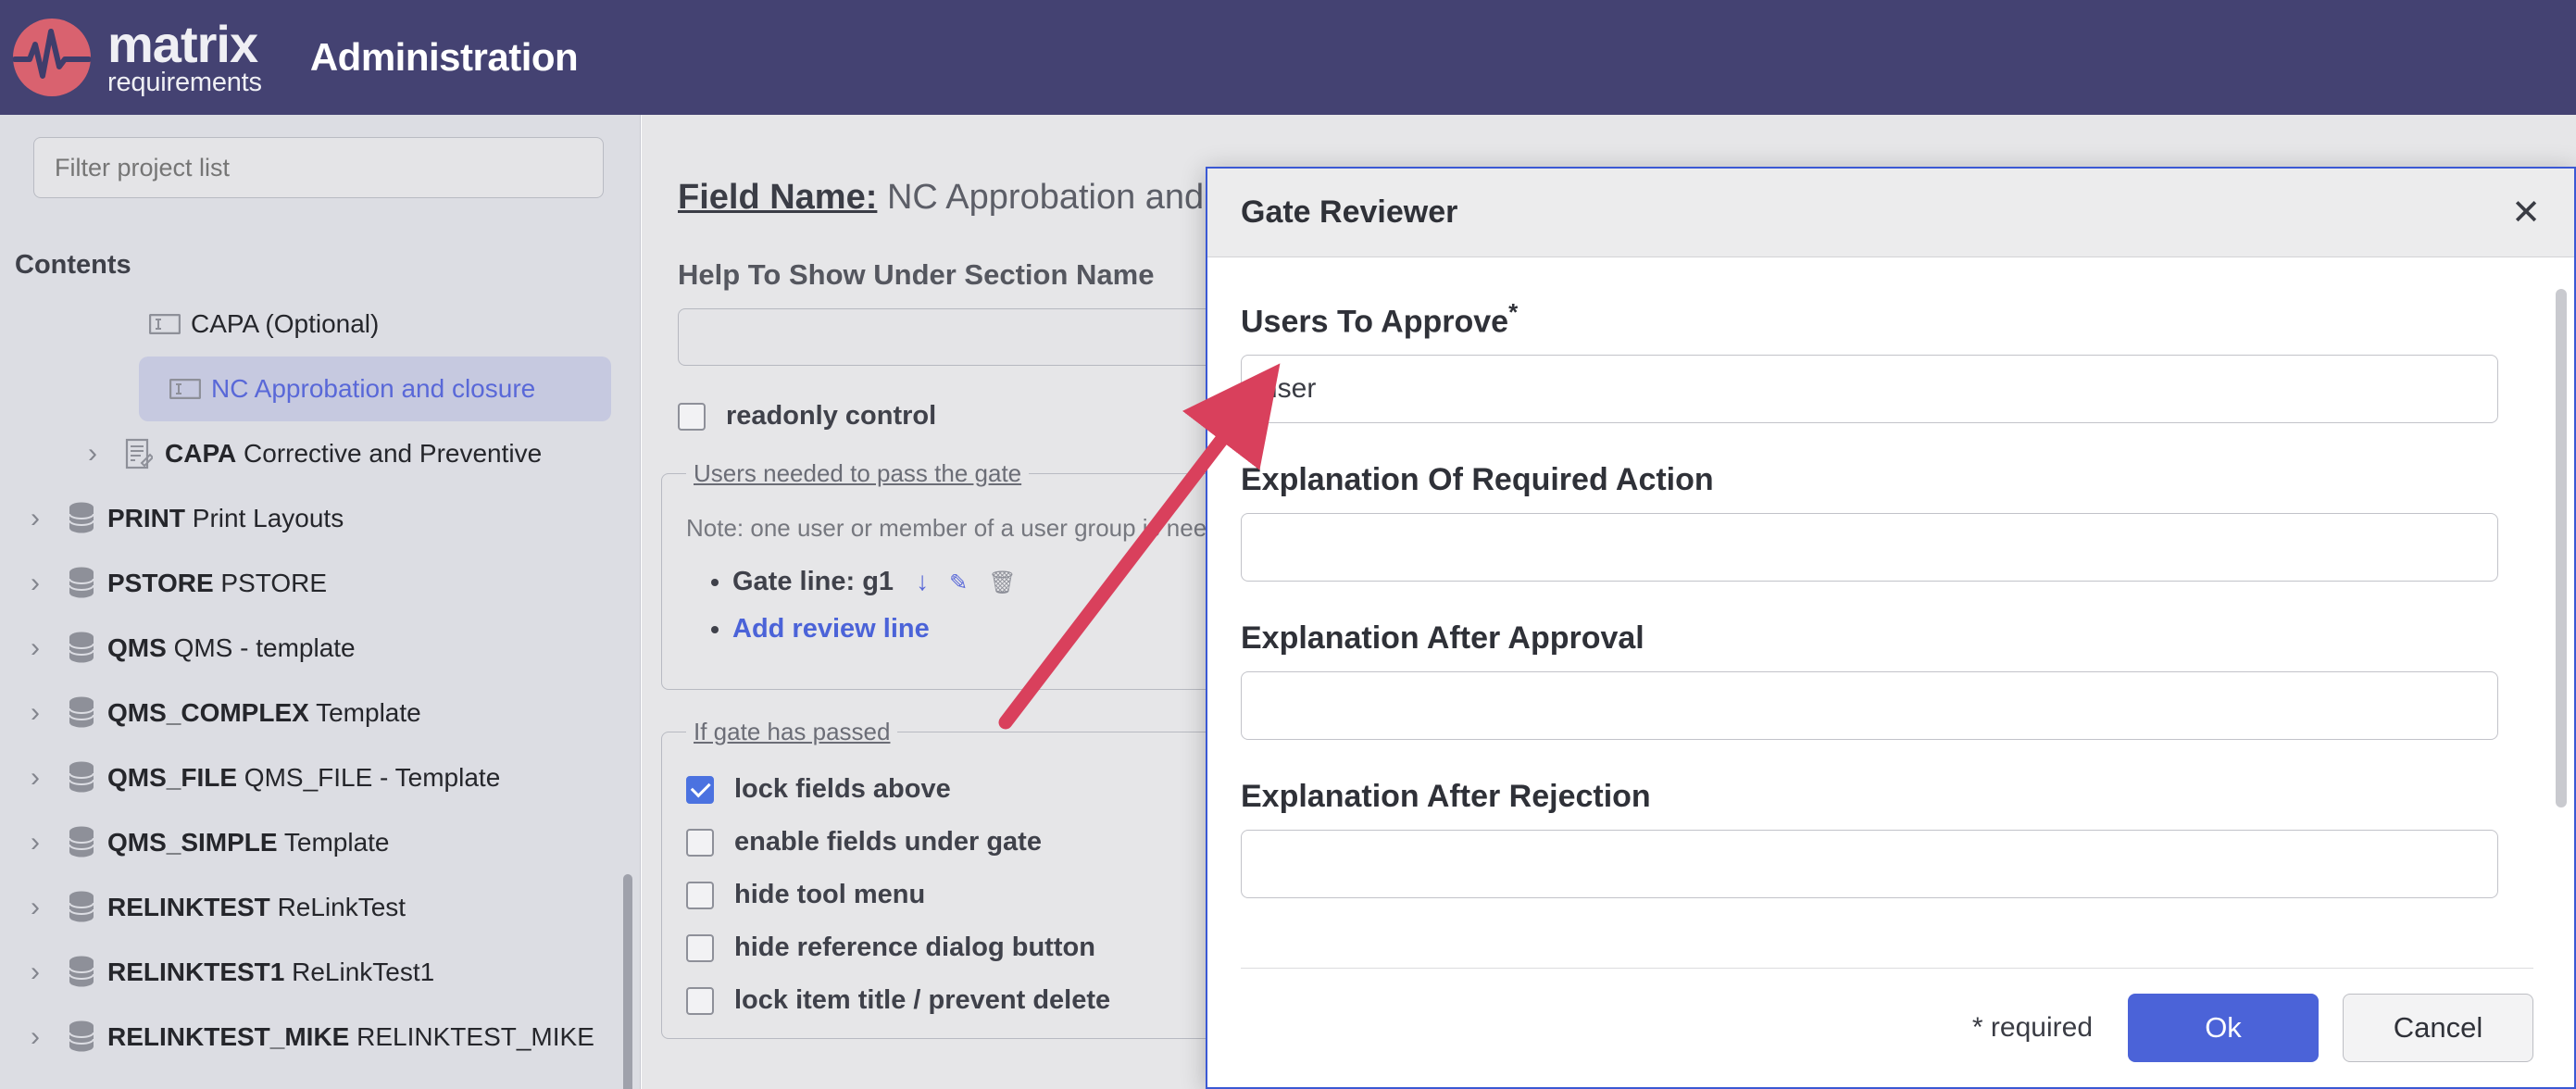  Describe the element at coordinates (350, 1036) in the screenshot. I see `tree-row-label: RELINKTEST_MIKE RELINKTEST_MIKE` at that location.